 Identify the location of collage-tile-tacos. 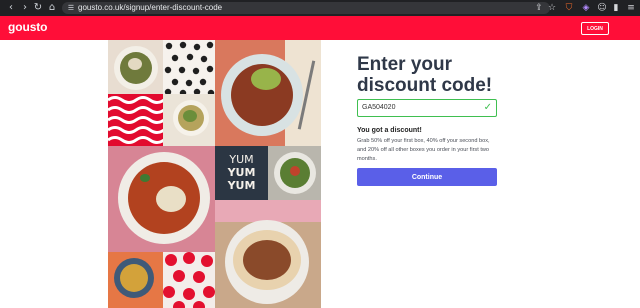
(268, 254).